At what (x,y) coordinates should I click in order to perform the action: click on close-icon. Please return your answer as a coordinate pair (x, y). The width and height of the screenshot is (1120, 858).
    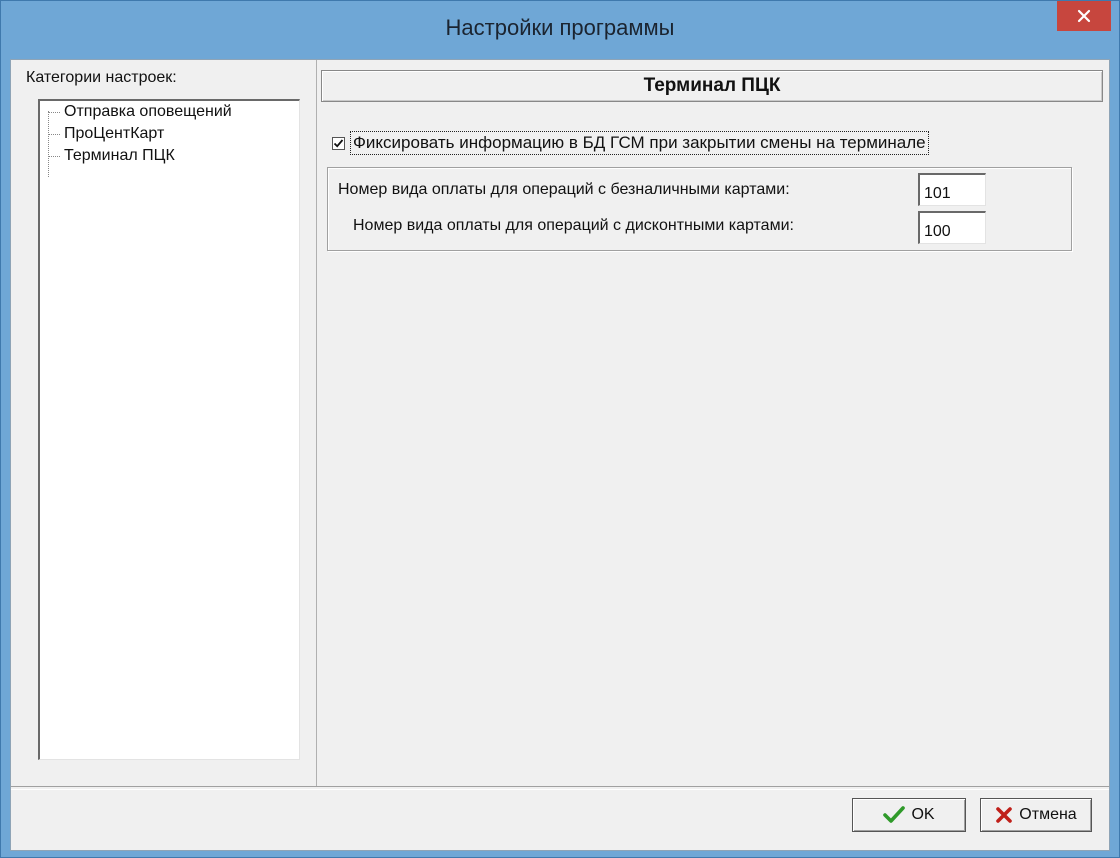
    Looking at the image, I should click on (1084, 16).